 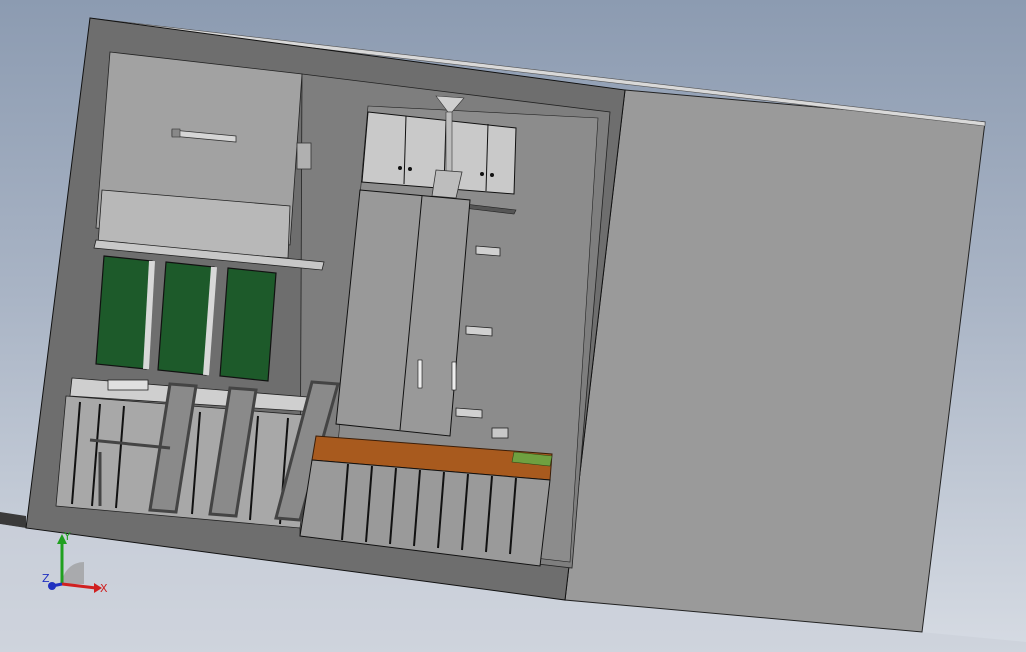 What do you see at coordinates (46, 578) in the screenshot?
I see `z-axis-label: Z` at bounding box center [46, 578].